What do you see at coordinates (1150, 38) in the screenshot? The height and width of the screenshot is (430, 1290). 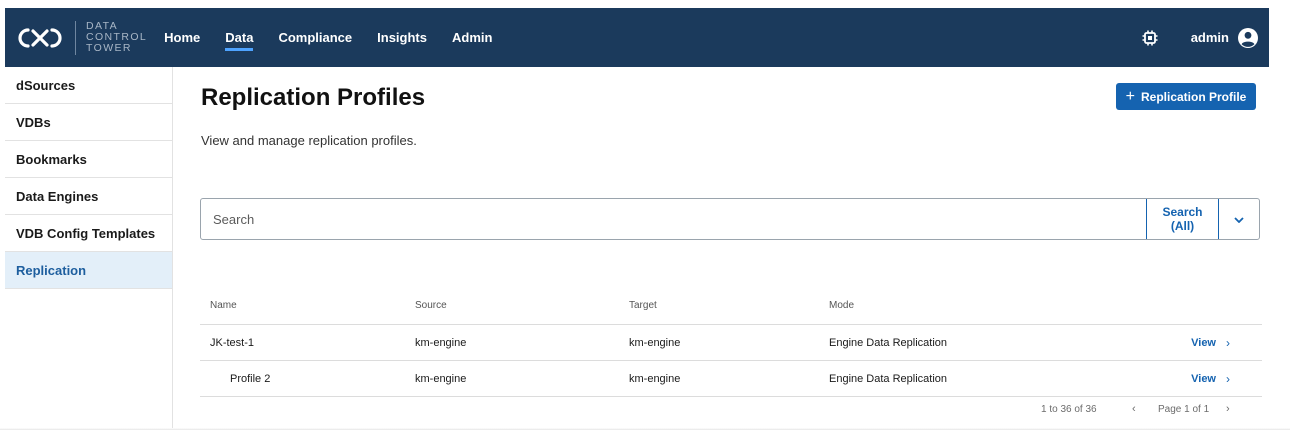 I see `chip-icon` at bounding box center [1150, 38].